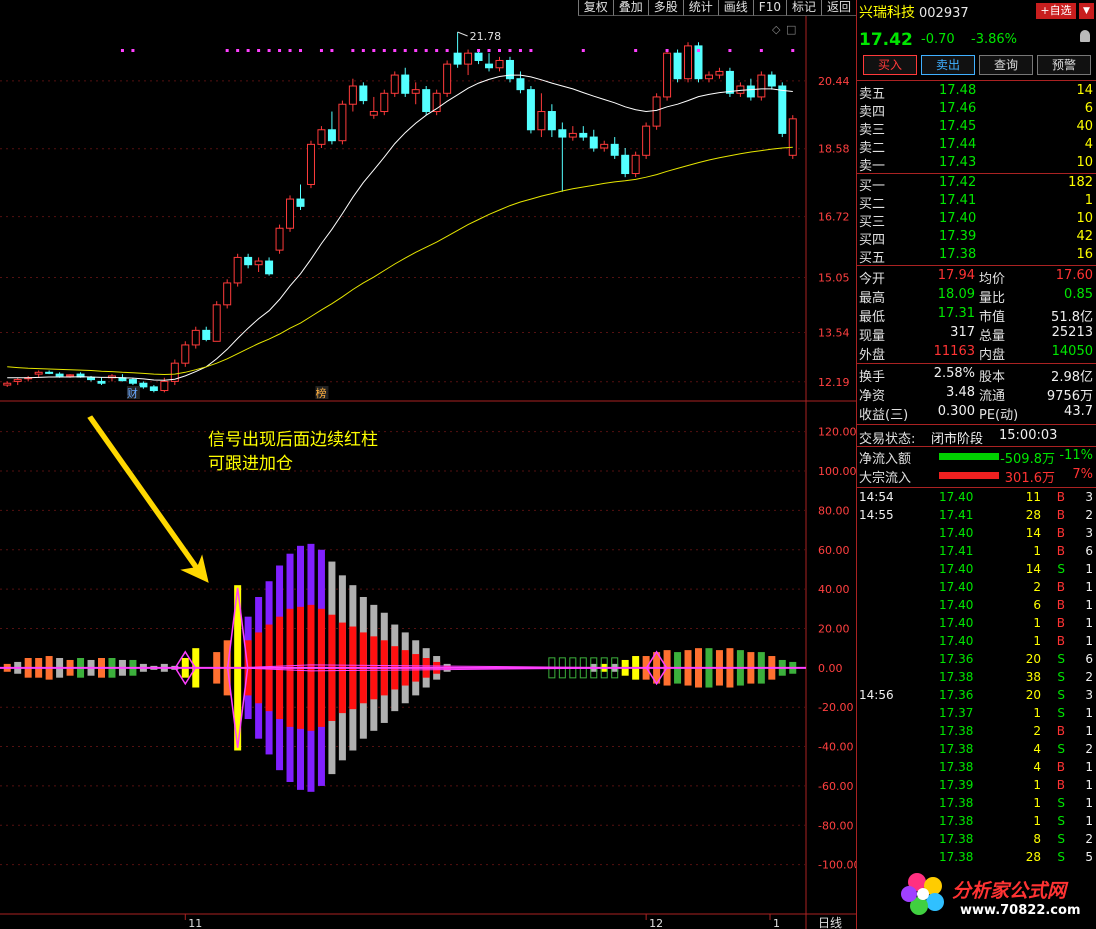 The height and width of the screenshot is (929, 1096). What do you see at coordinates (803, 8) in the screenshot?
I see `toolbar-button-6: 标记` at bounding box center [803, 8].